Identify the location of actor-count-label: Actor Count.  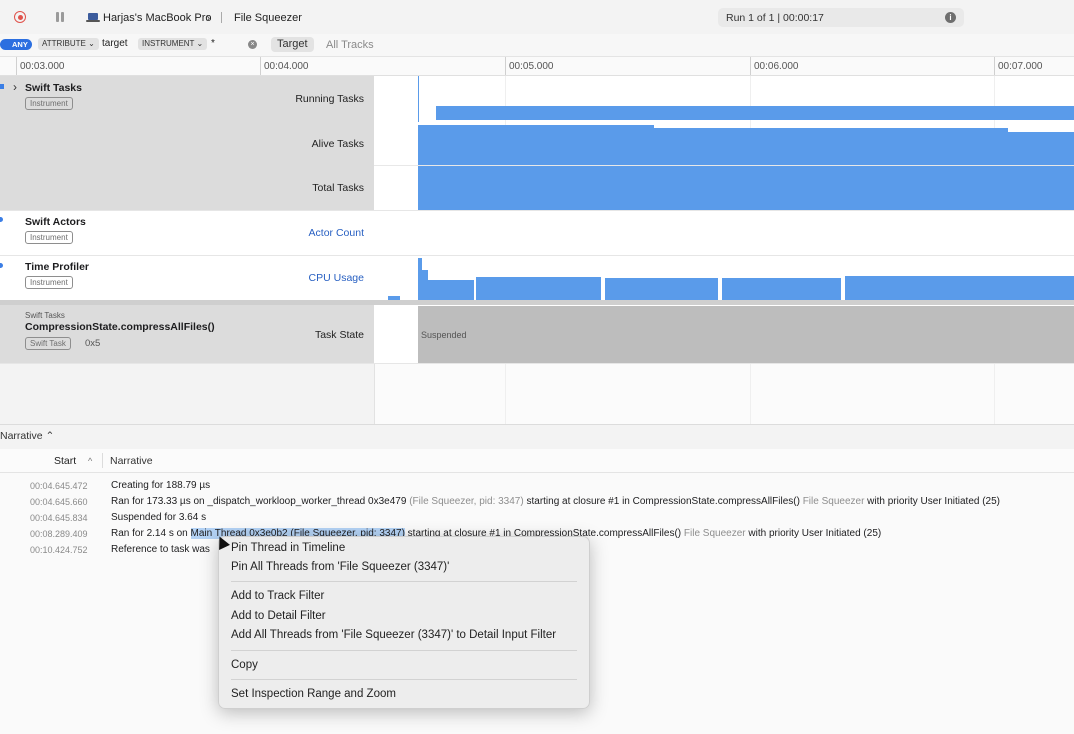
(312, 233).